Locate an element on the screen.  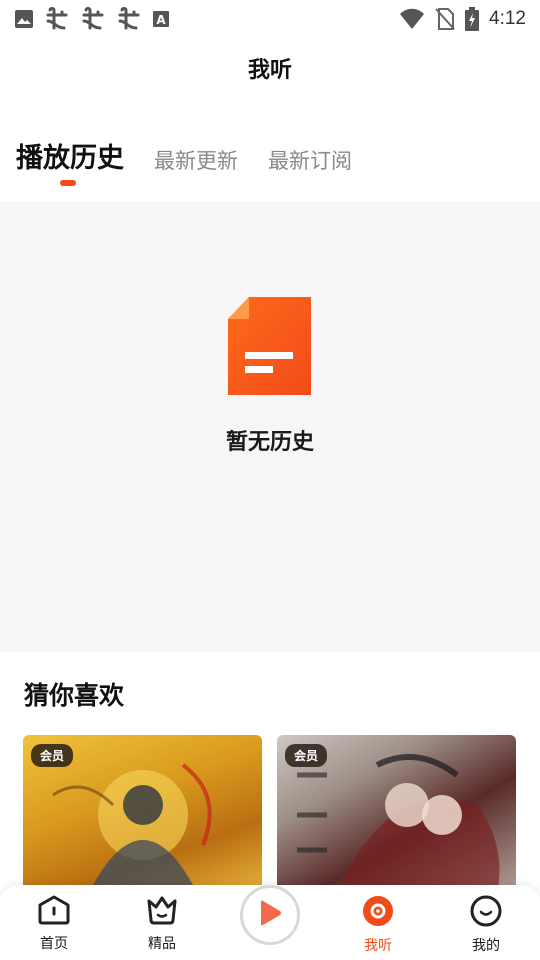
tab-play-history: 播放历史 is located at coordinates (70, 155).